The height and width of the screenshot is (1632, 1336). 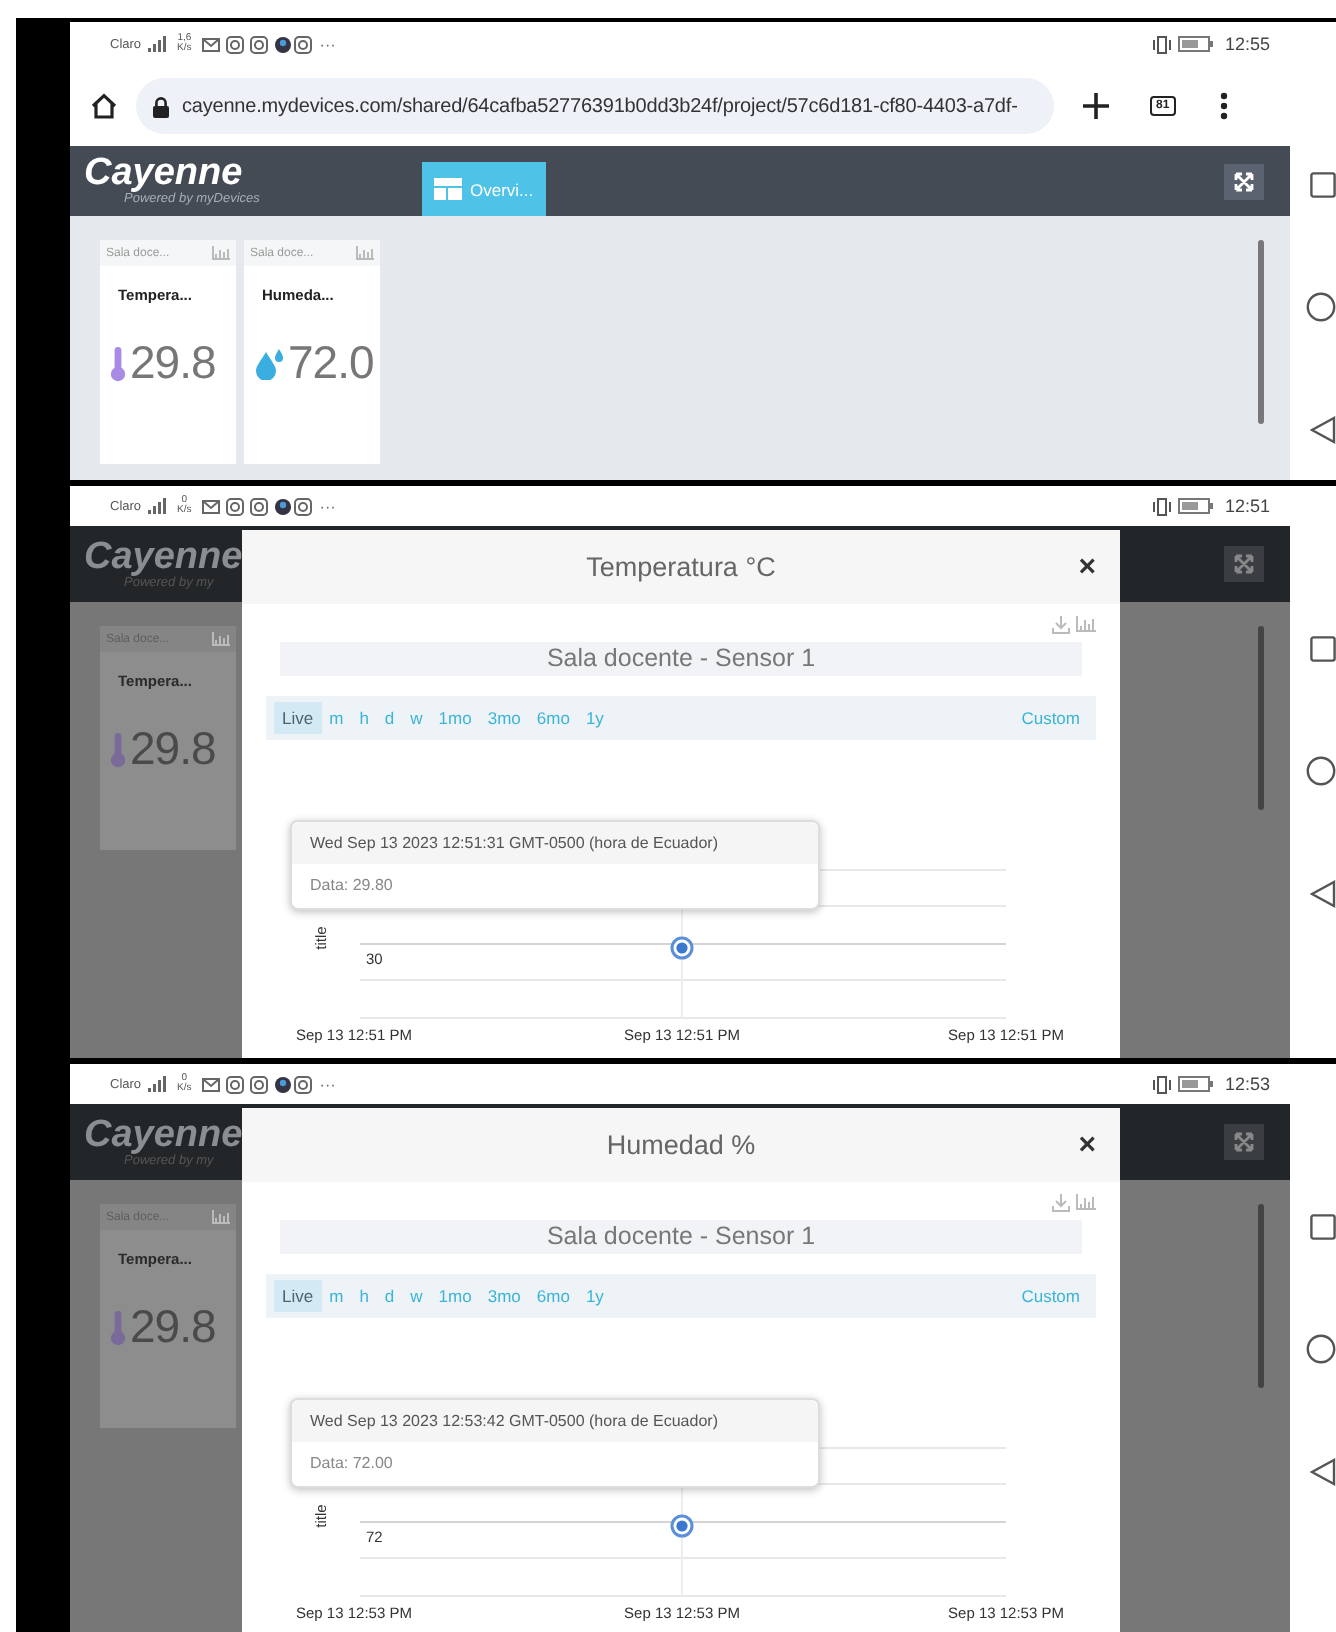 I want to click on home-icon, so click(x=104, y=106).